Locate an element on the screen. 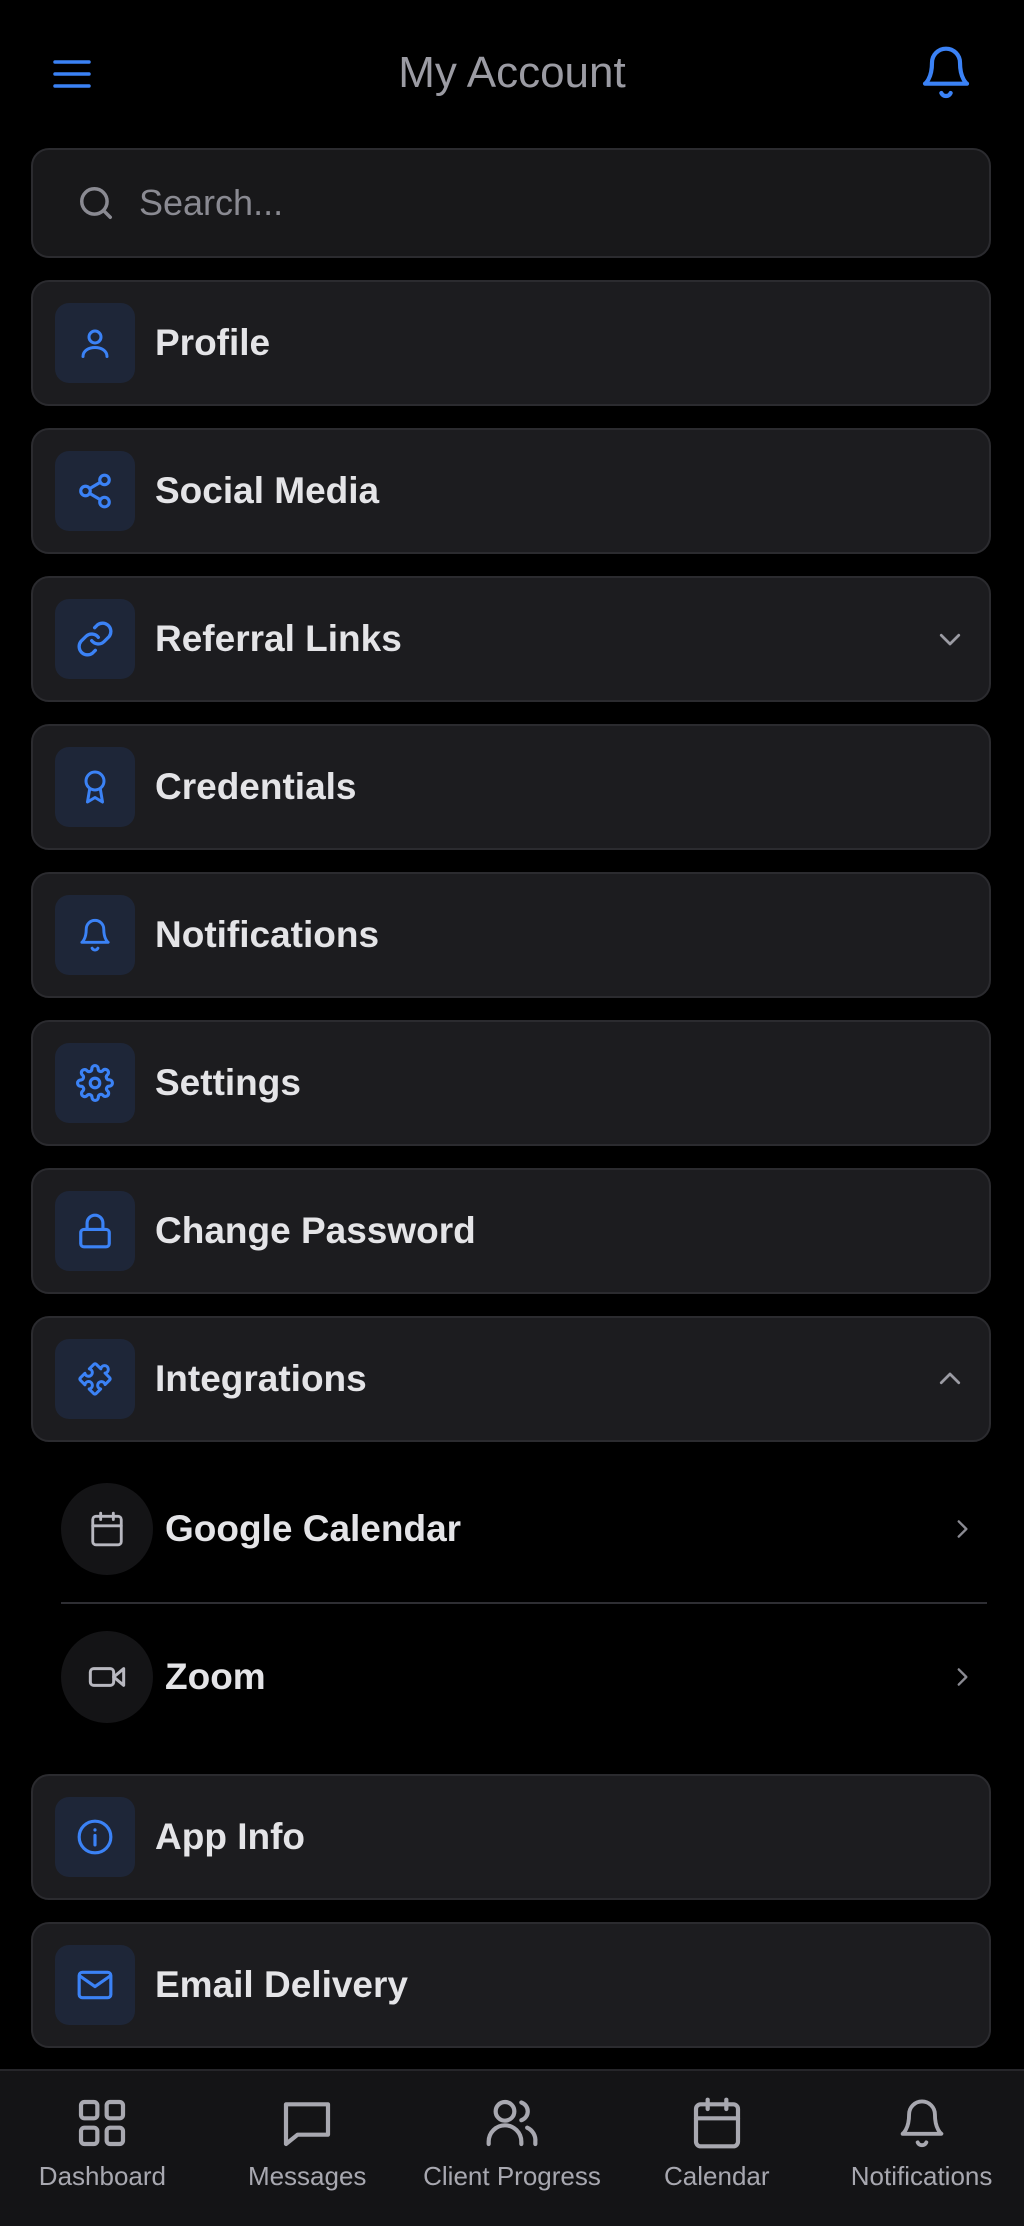  menu-item-label: App Info is located at coordinates (230, 1836).